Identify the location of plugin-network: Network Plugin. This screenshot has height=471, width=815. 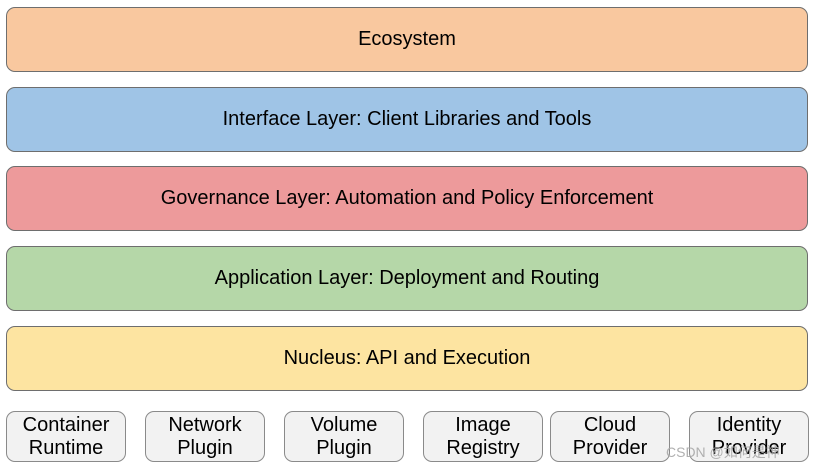
(205, 436).